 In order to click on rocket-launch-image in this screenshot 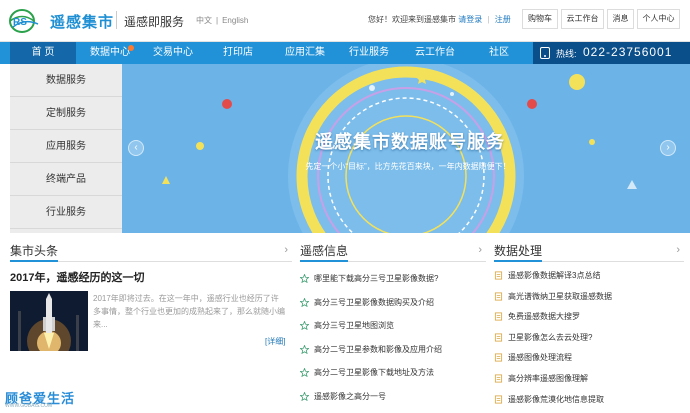, I will do `click(49, 321)`.